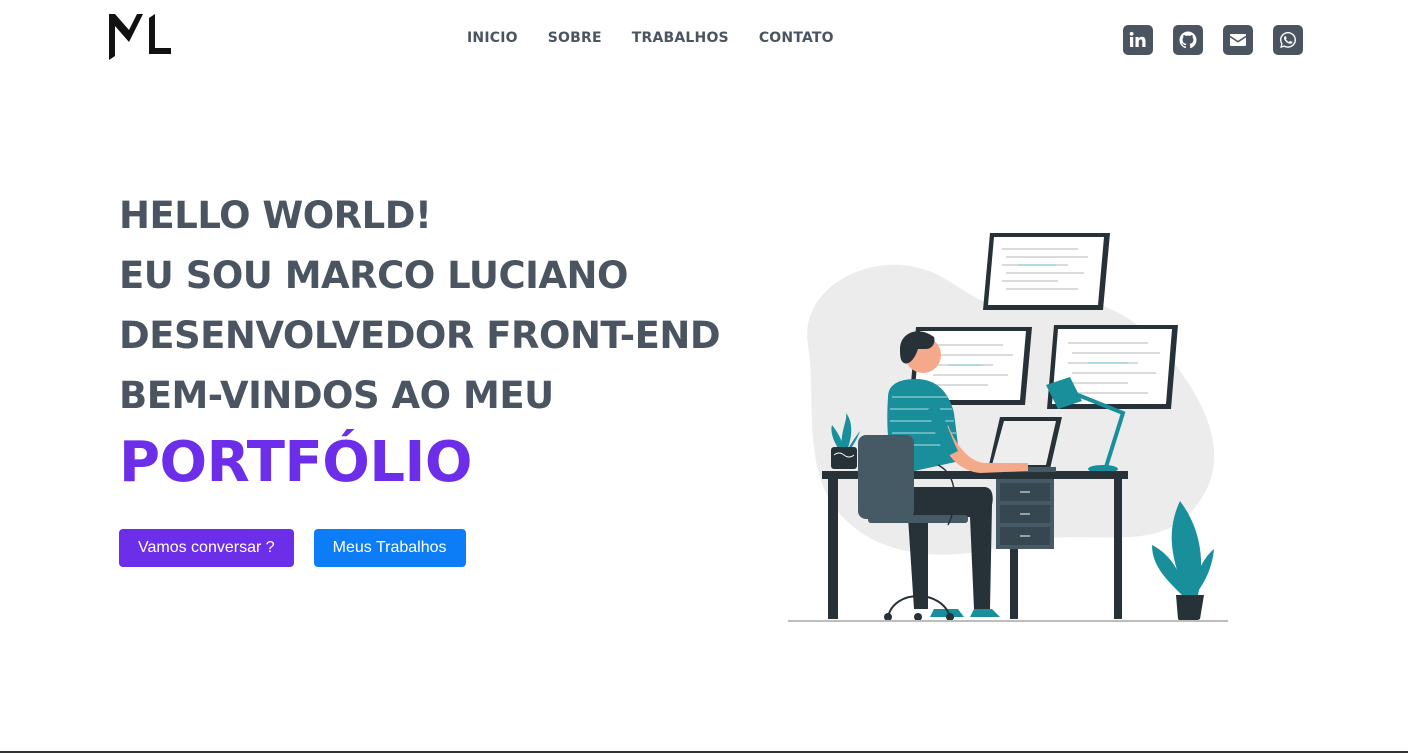 This screenshot has height=753, width=1408. I want to click on linkedin-icon, so click(1137, 39).